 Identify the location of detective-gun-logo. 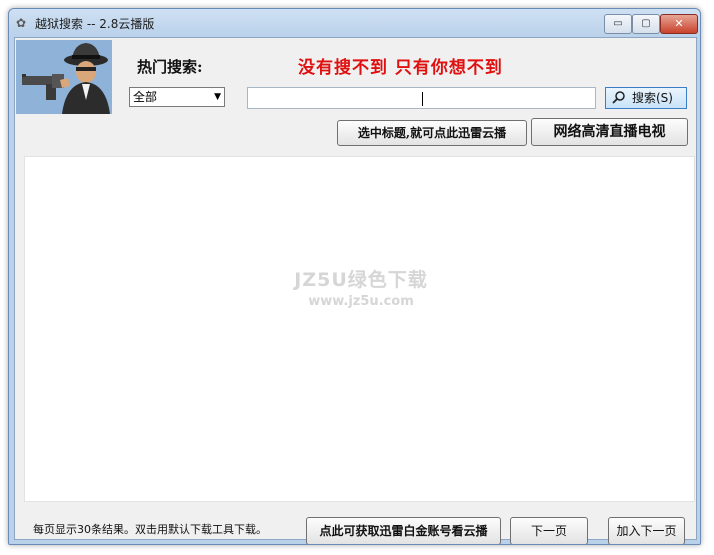
(64, 77).